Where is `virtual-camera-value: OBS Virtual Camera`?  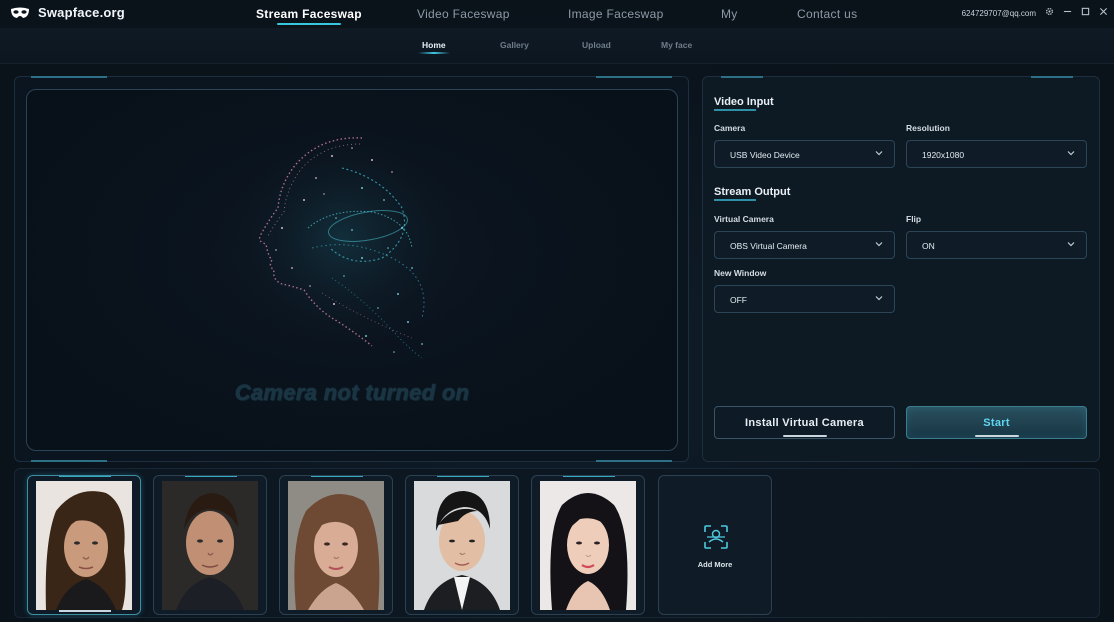
virtual-camera-value: OBS Virtual Camera is located at coordinates (768, 246).